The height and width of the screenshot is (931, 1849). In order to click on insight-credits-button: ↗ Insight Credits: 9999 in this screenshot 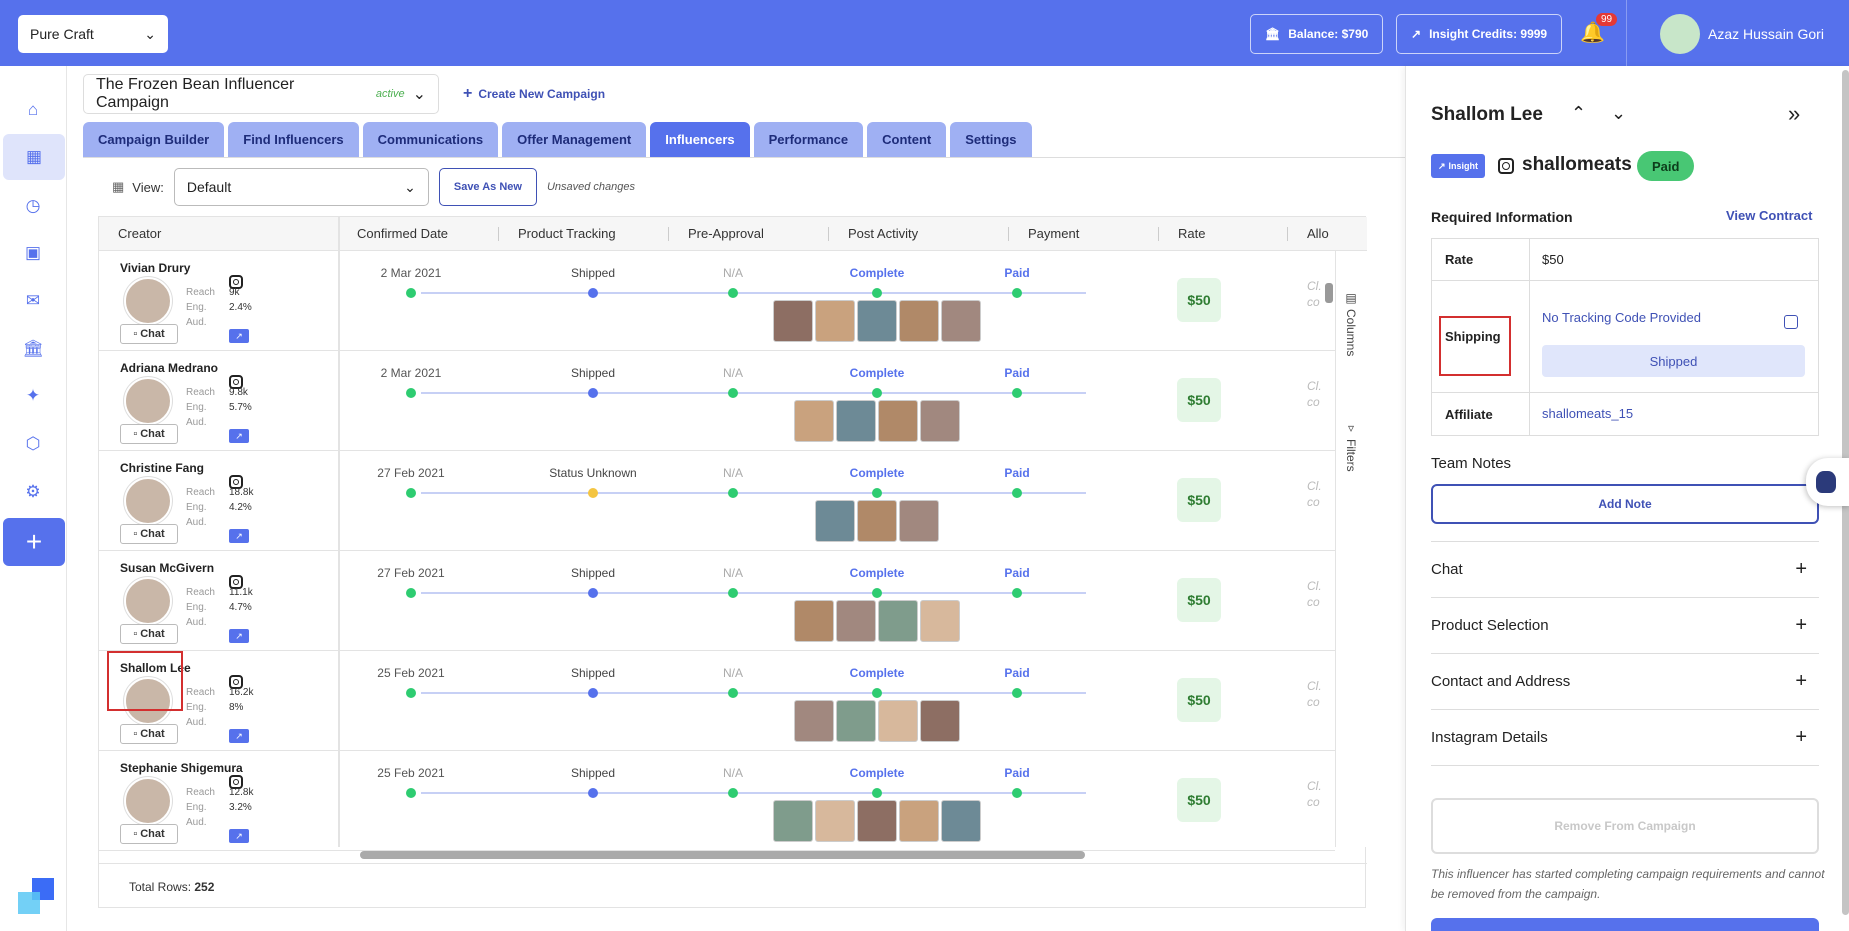, I will do `click(1479, 34)`.